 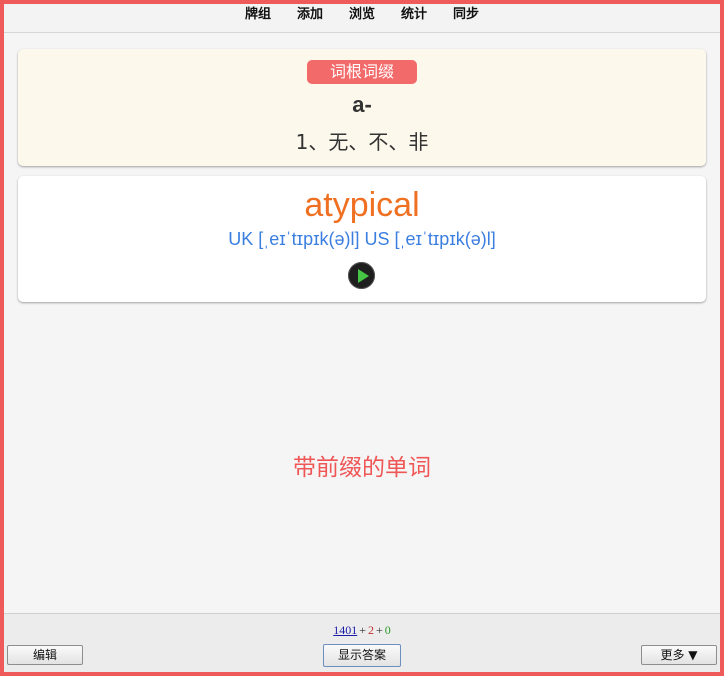 What do you see at coordinates (679, 655) in the screenshot?
I see `more-button: 更多 ▼` at bounding box center [679, 655].